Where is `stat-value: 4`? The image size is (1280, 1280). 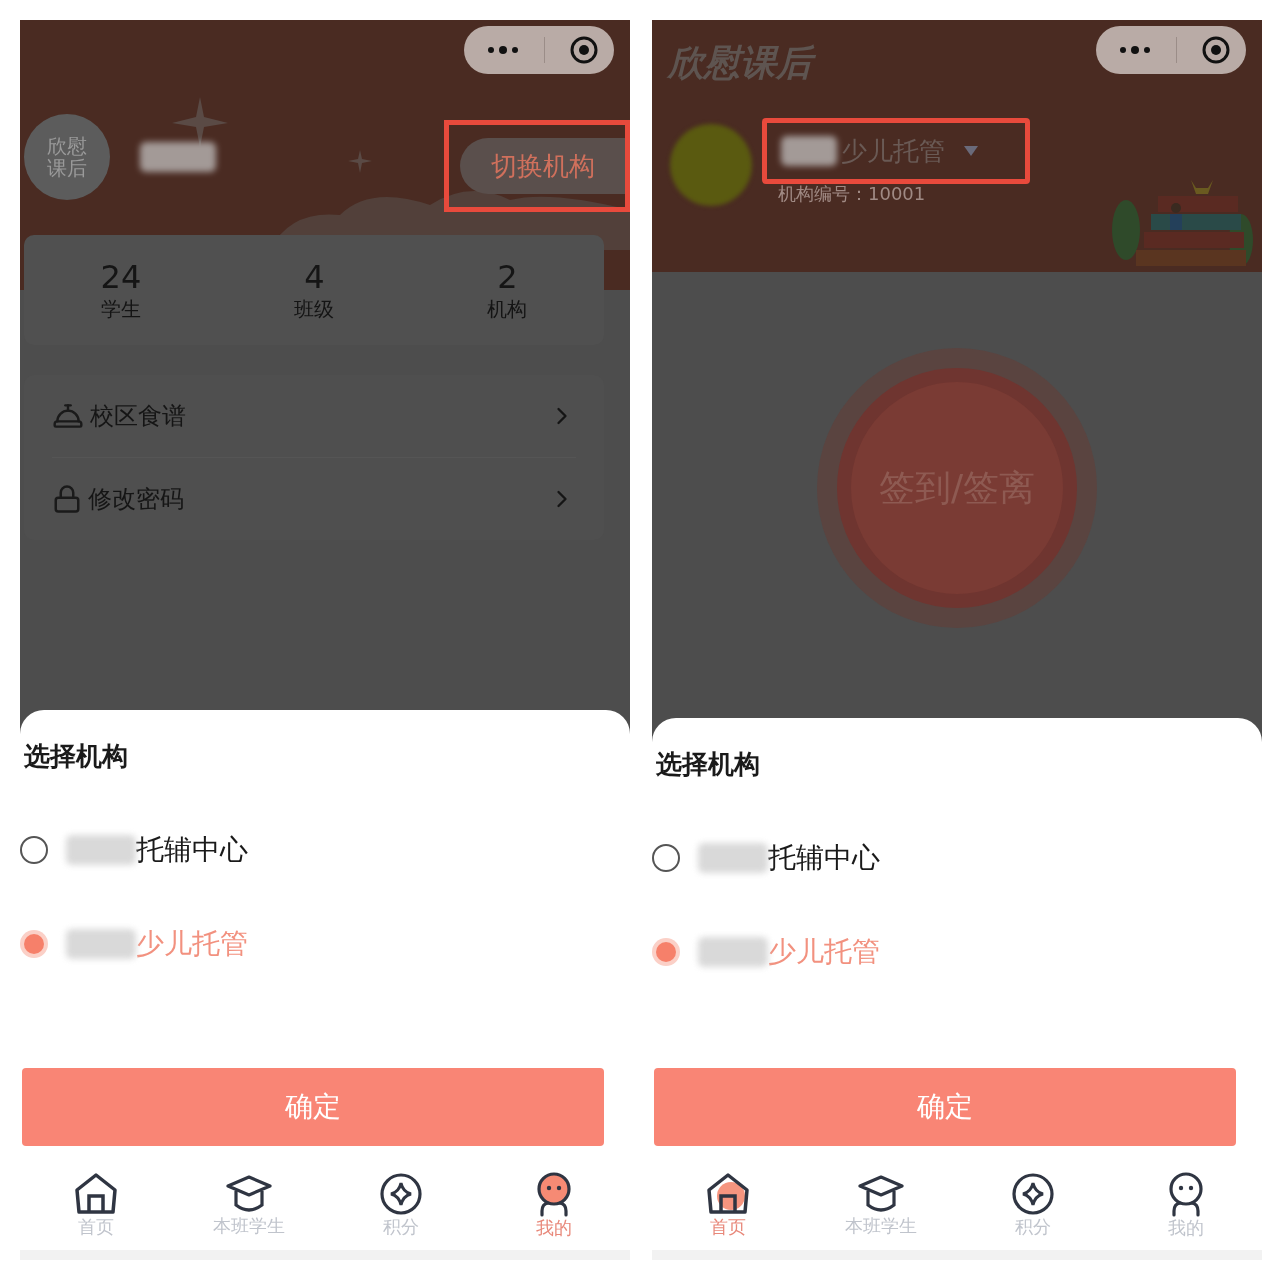
stat-value: 4 is located at coordinates (314, 277).